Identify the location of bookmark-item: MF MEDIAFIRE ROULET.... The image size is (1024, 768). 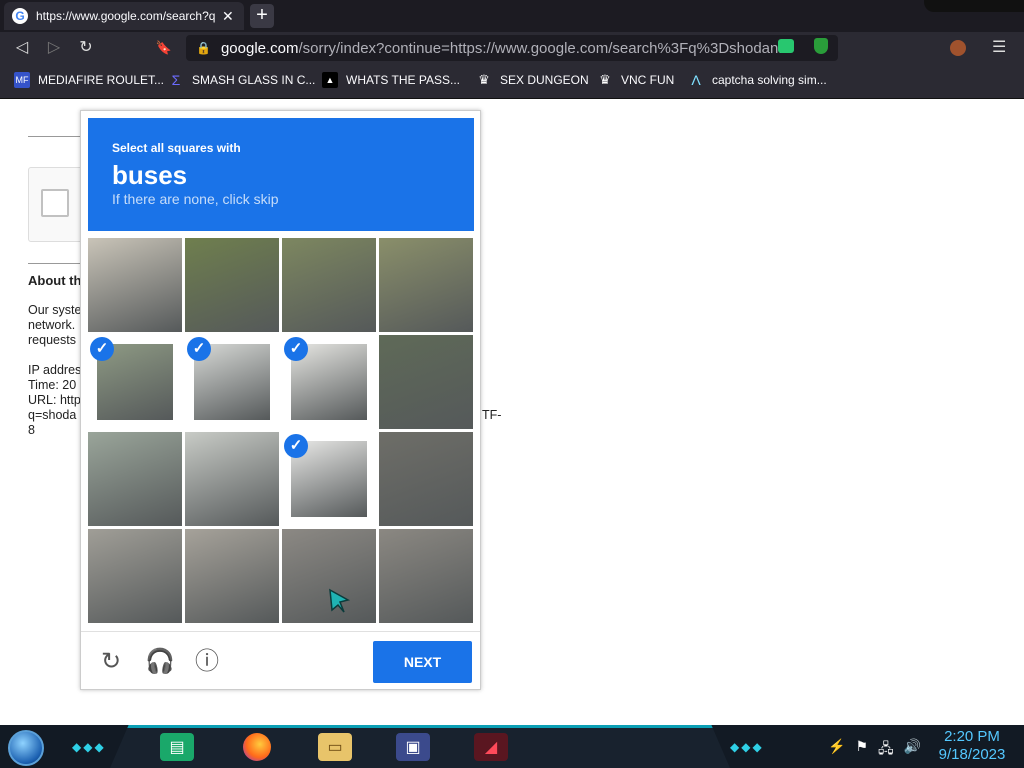
(89, 80).